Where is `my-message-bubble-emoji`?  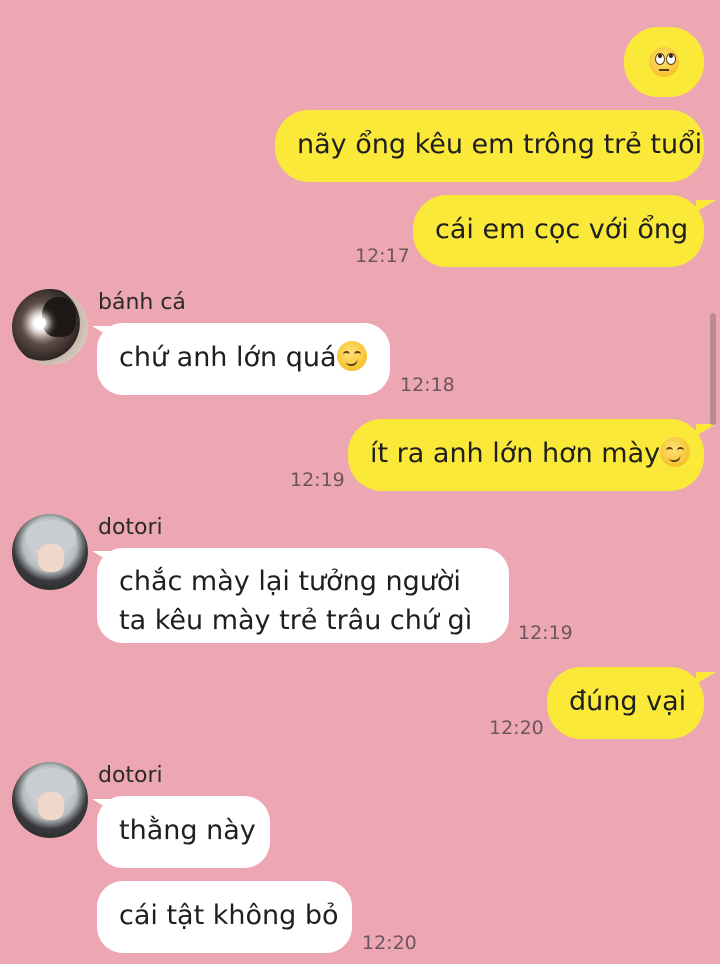 my-message-bubble-emoji is located at coordinates (664, 62).